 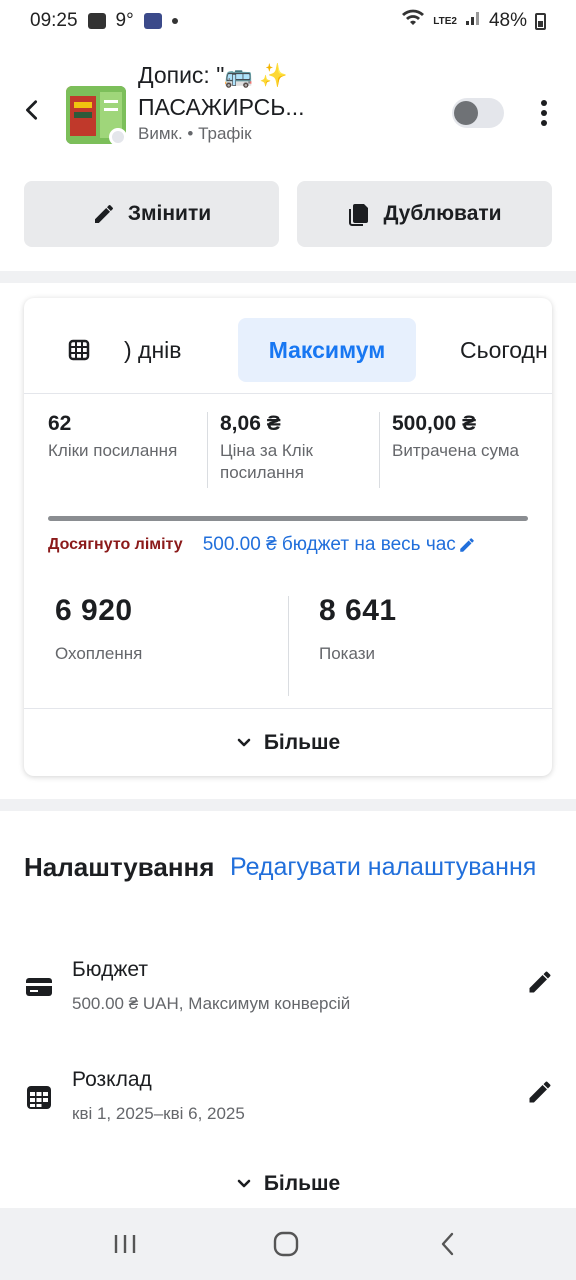 What do you see at coordinates (434, 423) in the screenshot?
I see `metric-value: 500,00 ₴` at bounding box center [434, 423].